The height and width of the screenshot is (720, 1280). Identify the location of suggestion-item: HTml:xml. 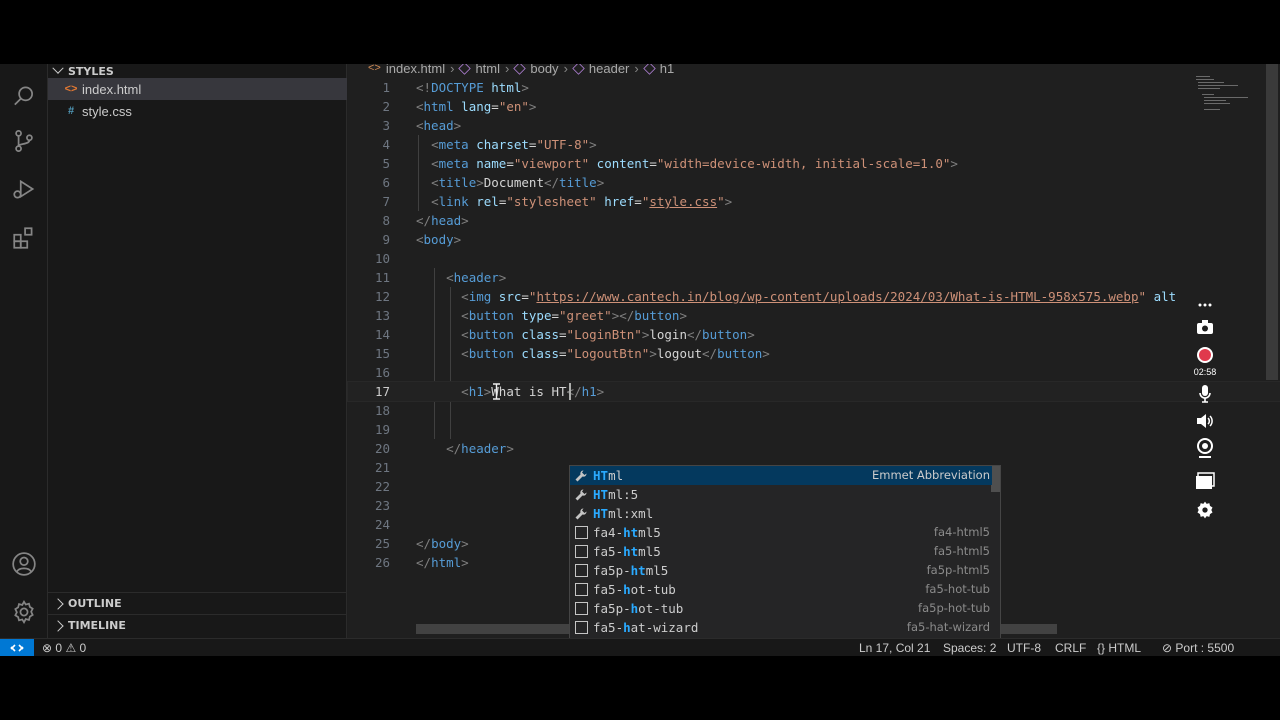
(781, 513).